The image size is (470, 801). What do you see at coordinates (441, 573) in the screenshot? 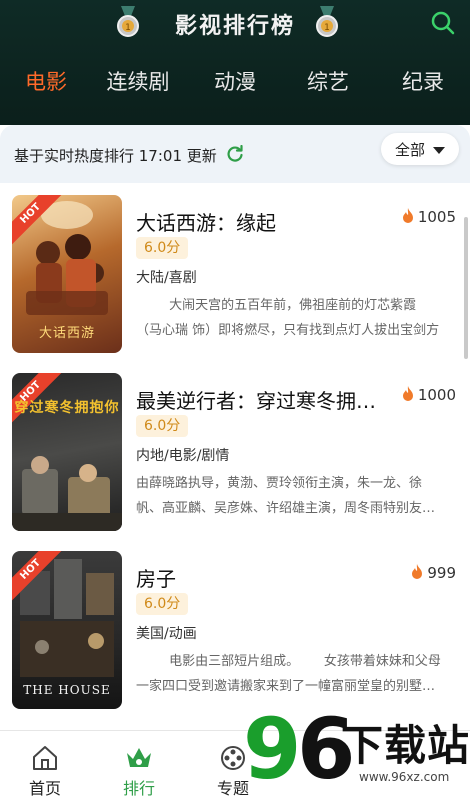
I see `heat-value: 999` at bounding box center [441, 573].